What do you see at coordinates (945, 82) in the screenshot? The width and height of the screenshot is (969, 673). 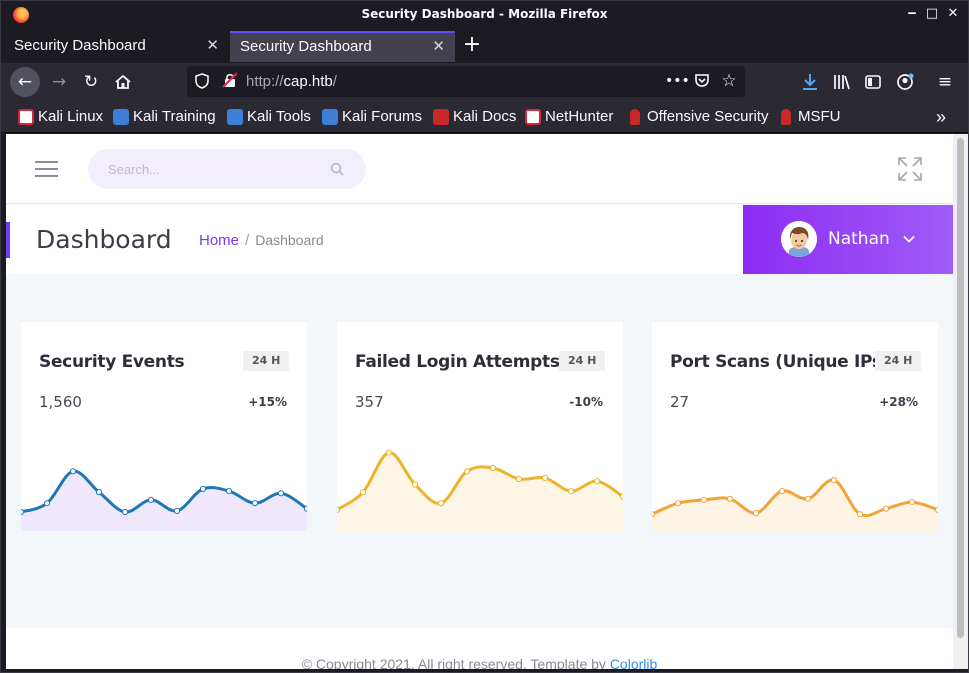 I see `menu-icon: ≡` at bounding box center [945, 82].